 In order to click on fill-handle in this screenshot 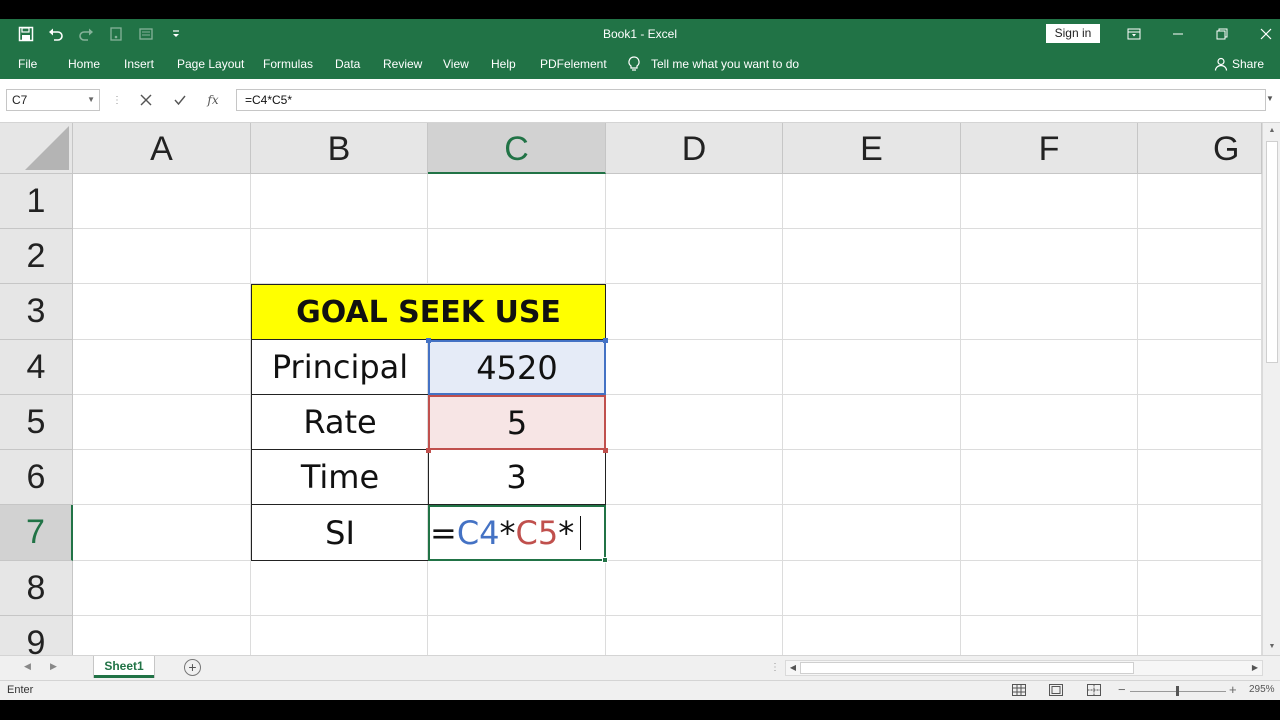, I will do `click(605, 560)`.